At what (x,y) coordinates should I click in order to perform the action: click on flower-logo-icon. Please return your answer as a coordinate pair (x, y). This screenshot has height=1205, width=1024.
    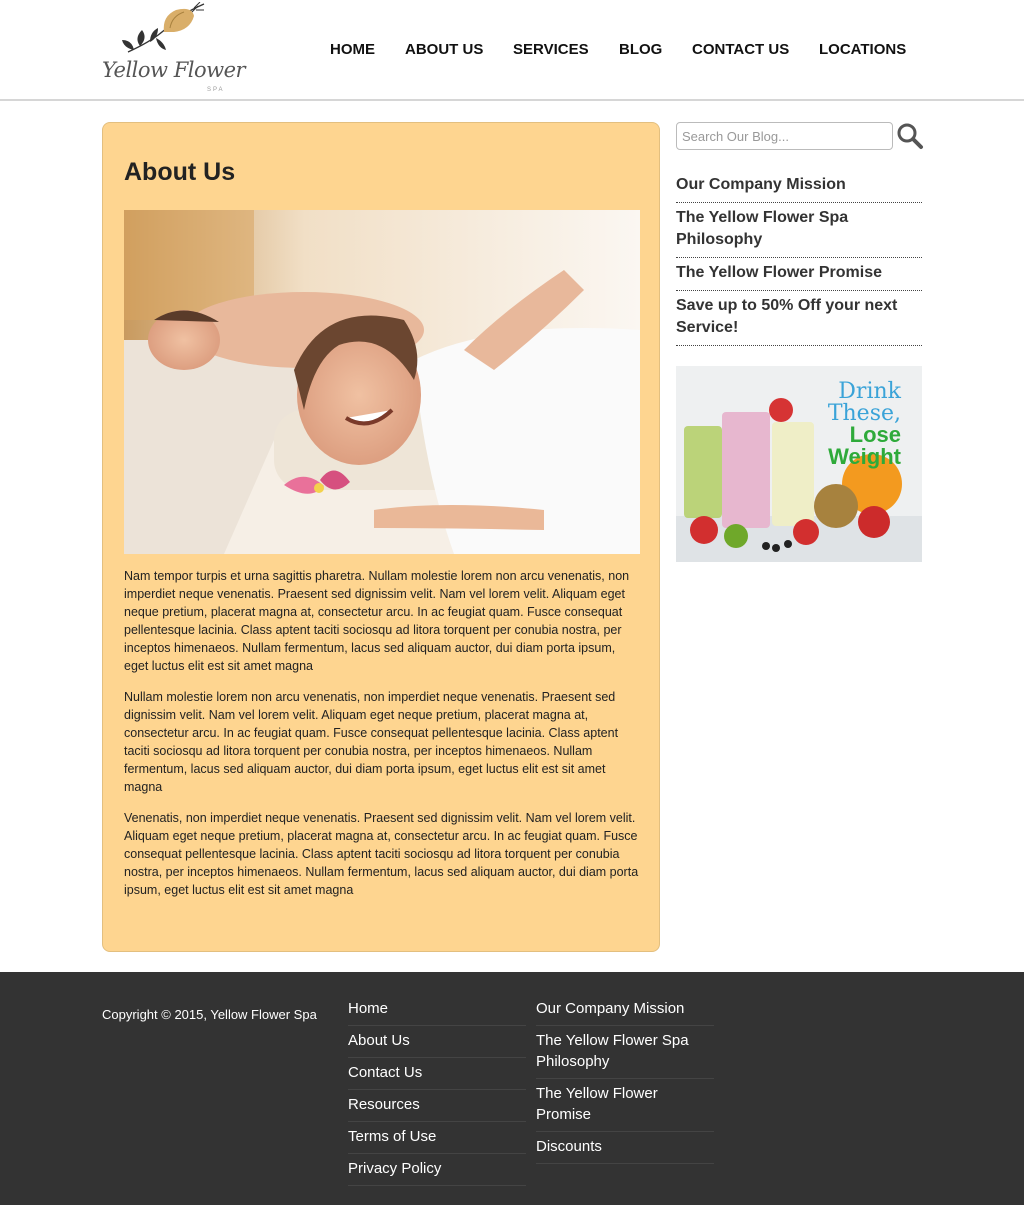
    Looking at the image, I should click on (163, 27).